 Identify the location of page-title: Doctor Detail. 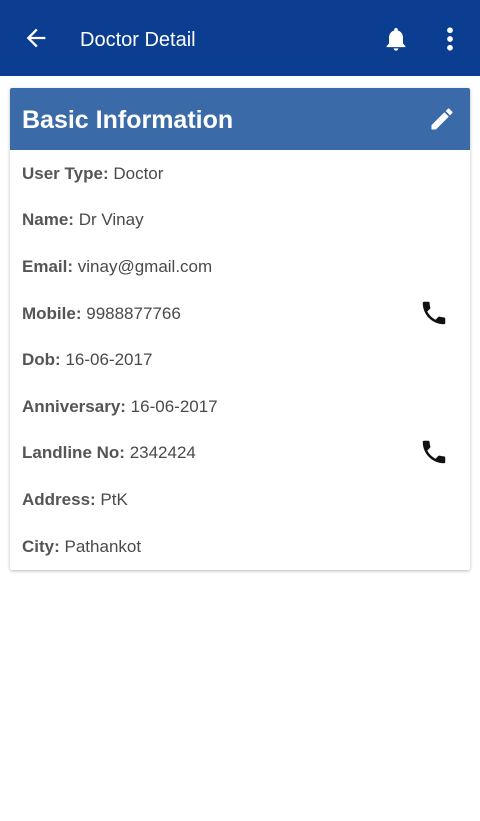
(138, 40).